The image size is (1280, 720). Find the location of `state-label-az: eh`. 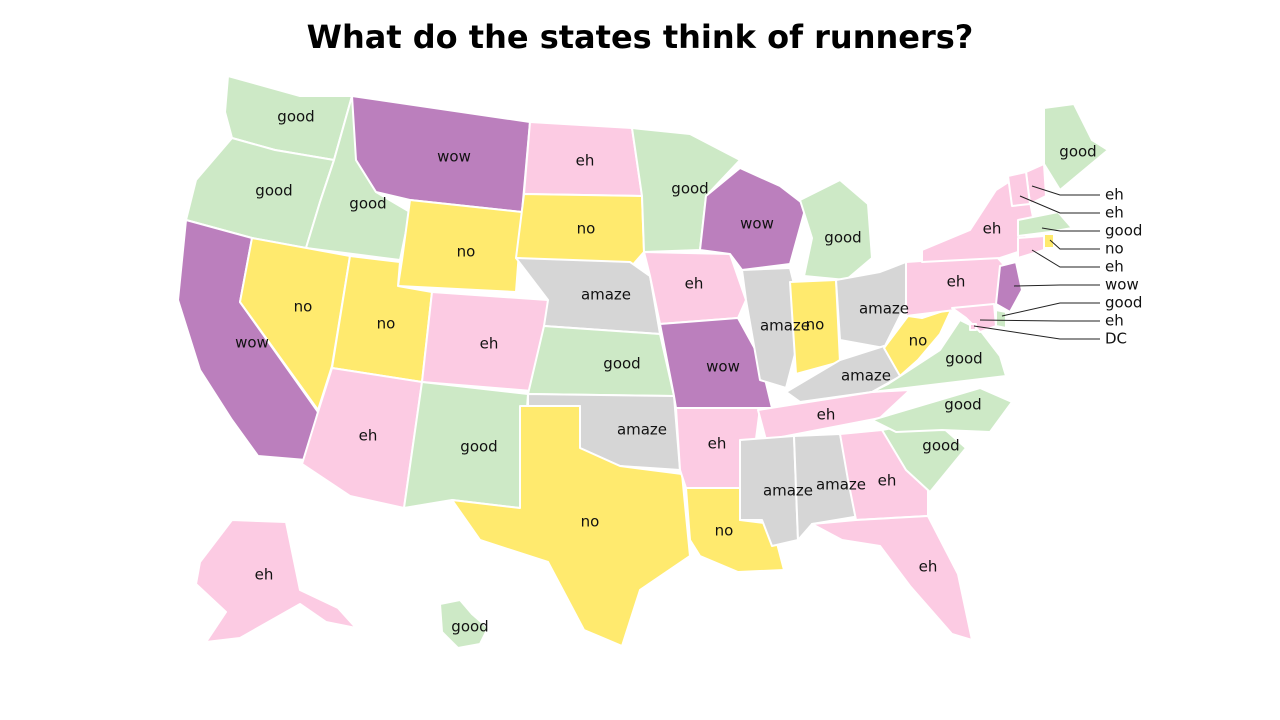

state-label-az: eh is located at coordinates (368, 436).